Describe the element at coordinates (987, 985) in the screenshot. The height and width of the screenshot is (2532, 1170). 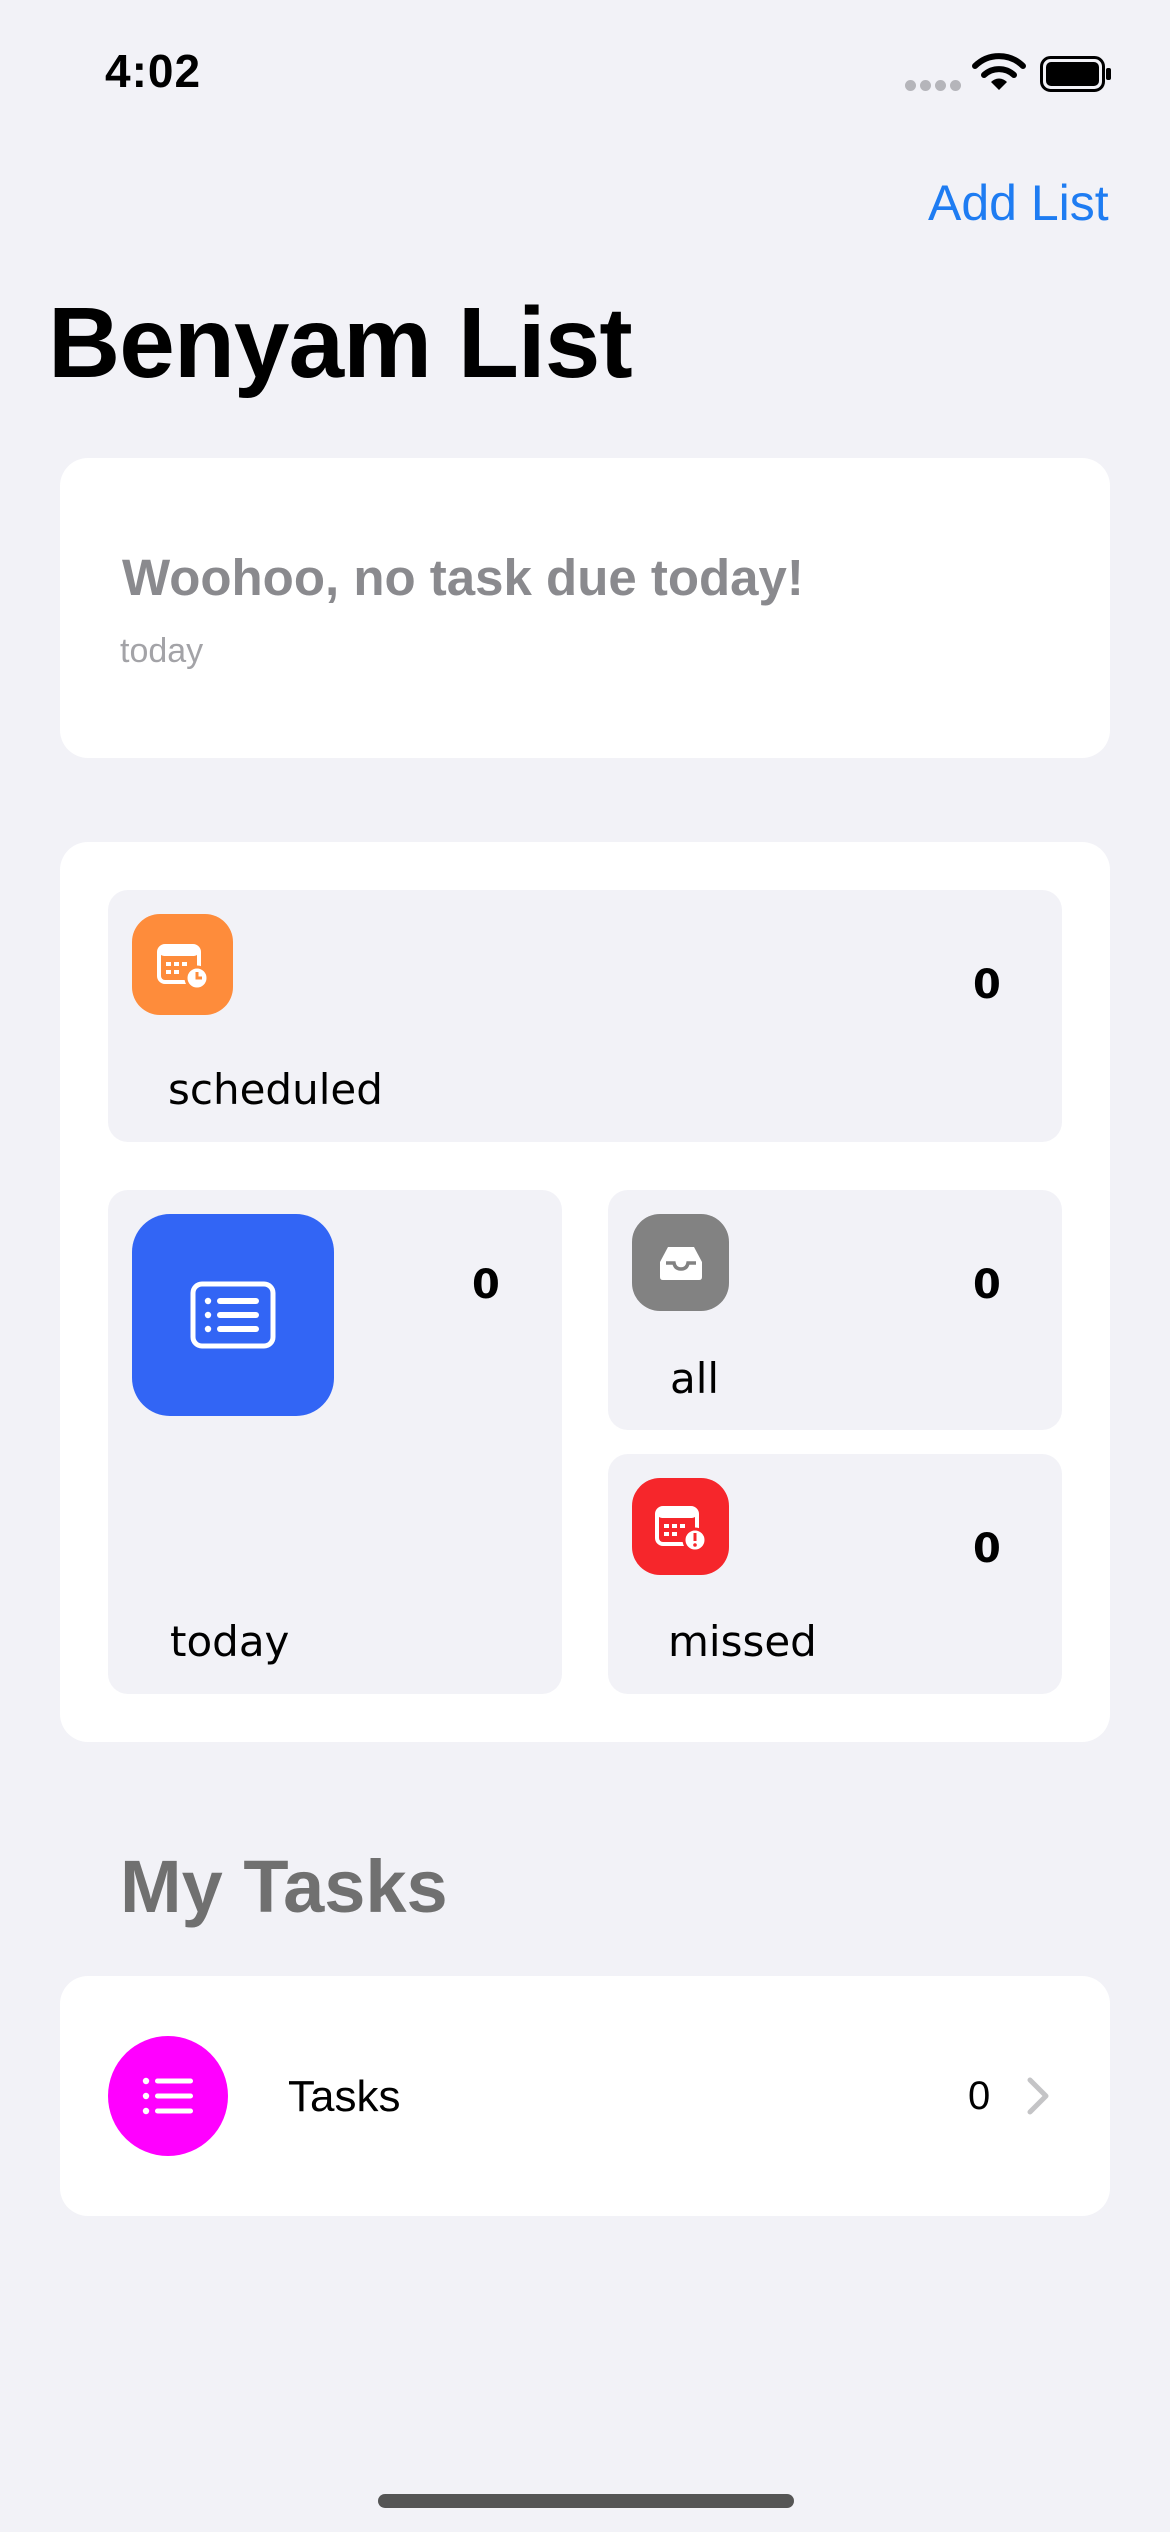
I see `scheduled-count: 0` at that location.